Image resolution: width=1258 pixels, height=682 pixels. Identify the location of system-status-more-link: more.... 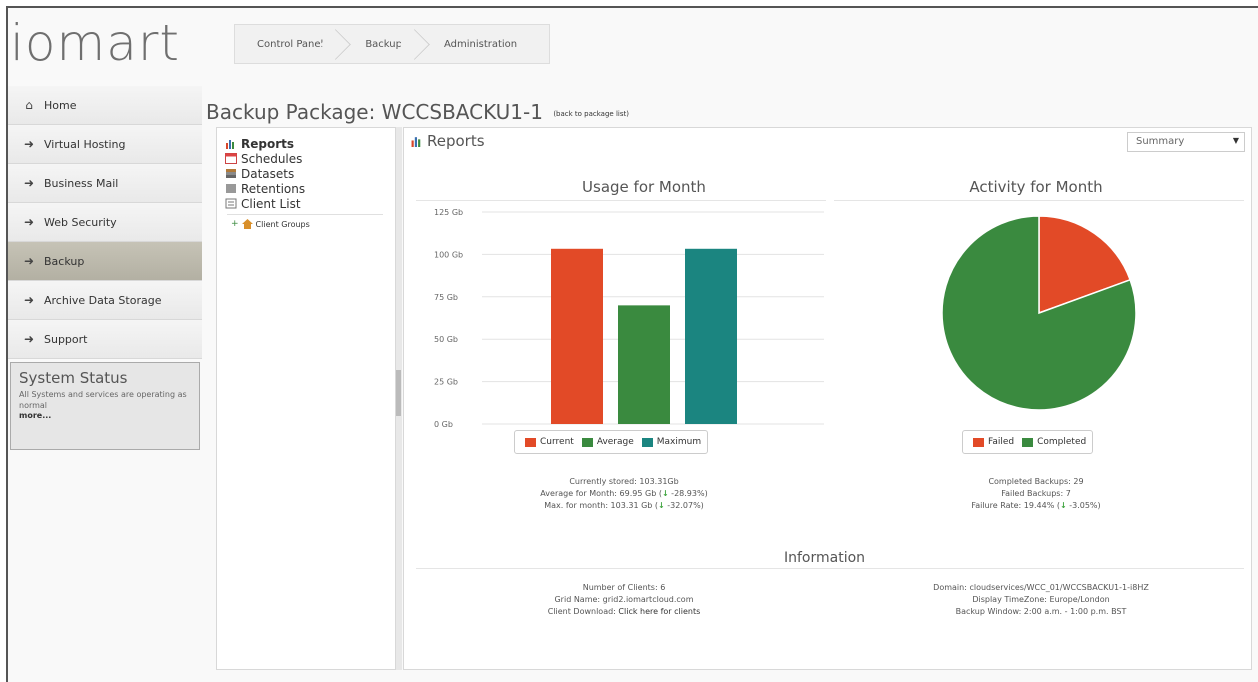
(105, 415).